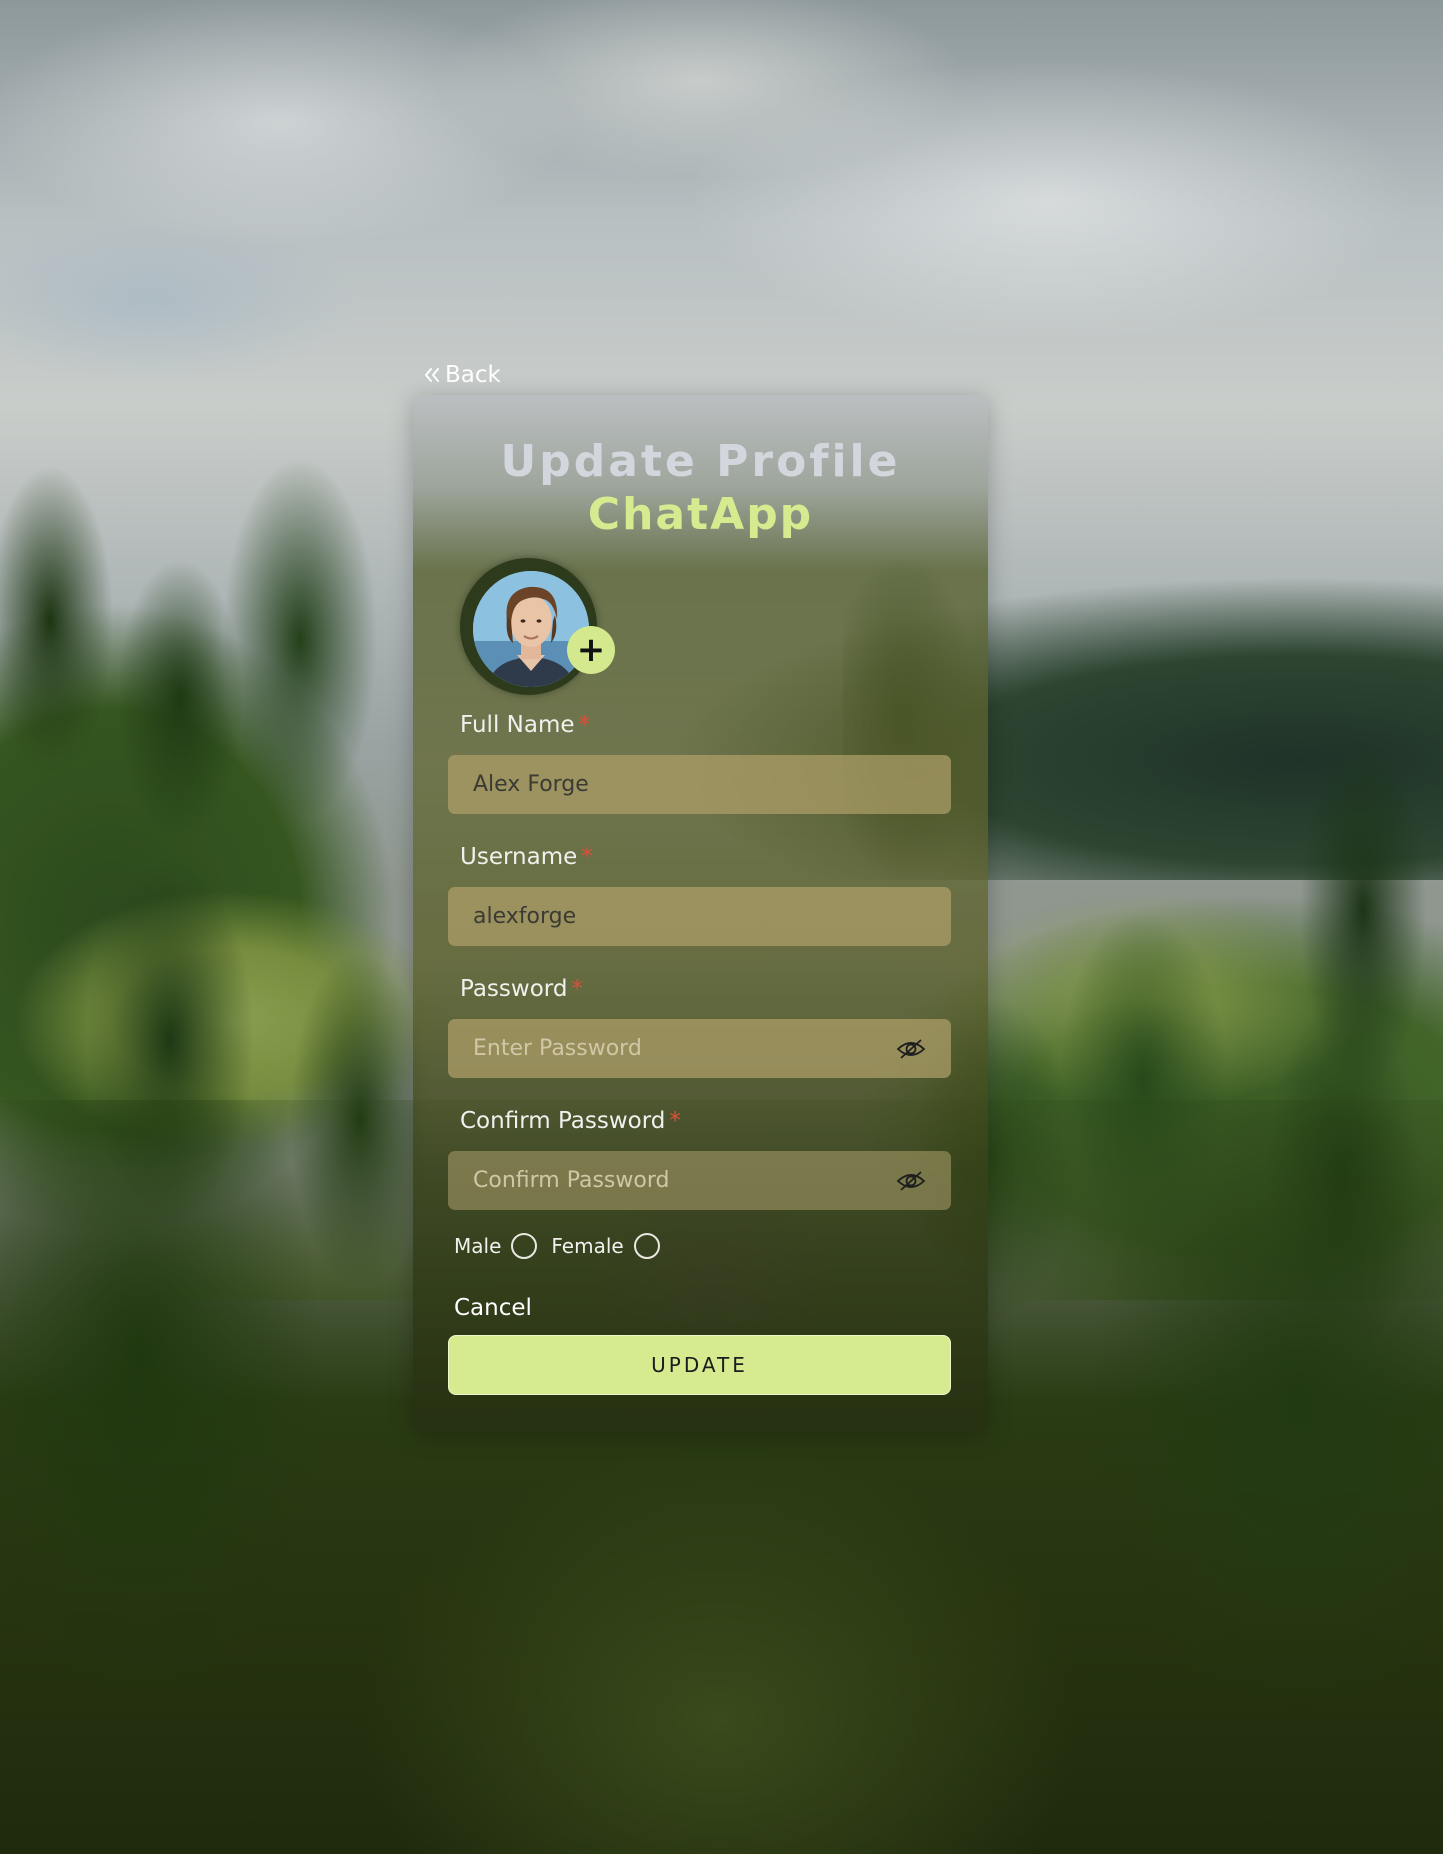  I want to click on gender-selector: Male Female, so click(564, 1246).